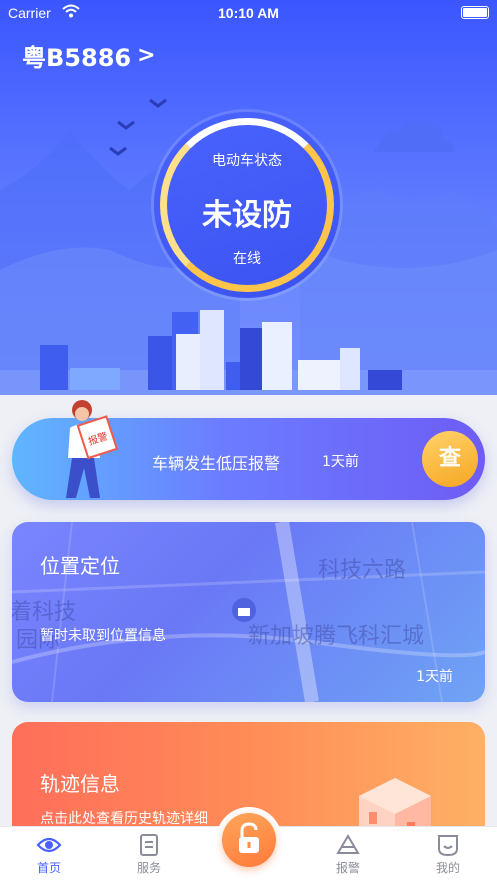 The image size is (497, 883). Describe the element at coordinates (348, 844) in the screenshot. I see `warning-icon` at that location.